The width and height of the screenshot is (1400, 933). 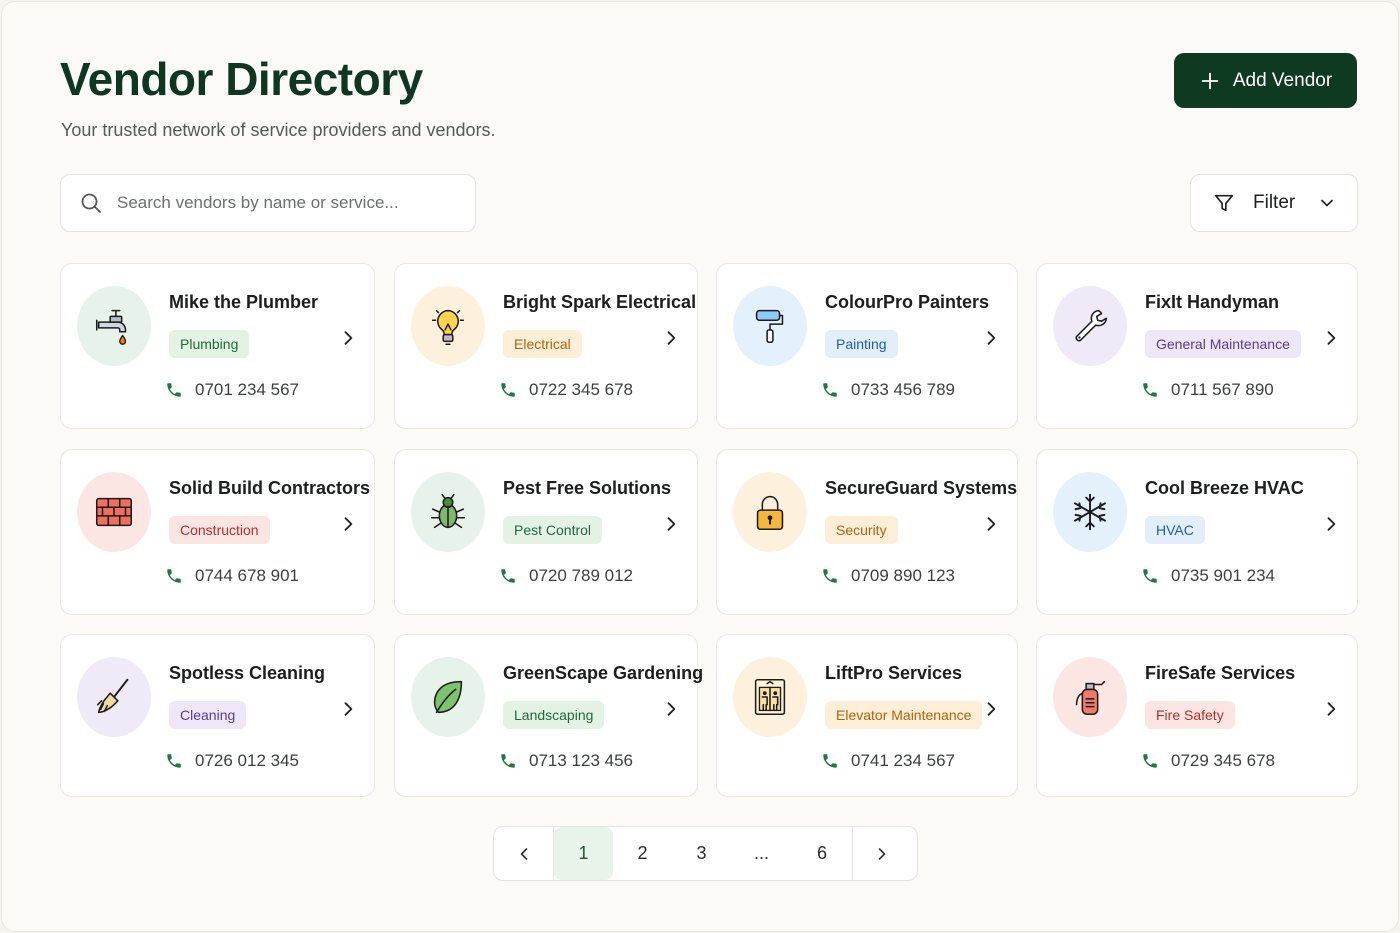 I want to click on pagination: 1 2 3 ... 6, so click(x=705, y=853).